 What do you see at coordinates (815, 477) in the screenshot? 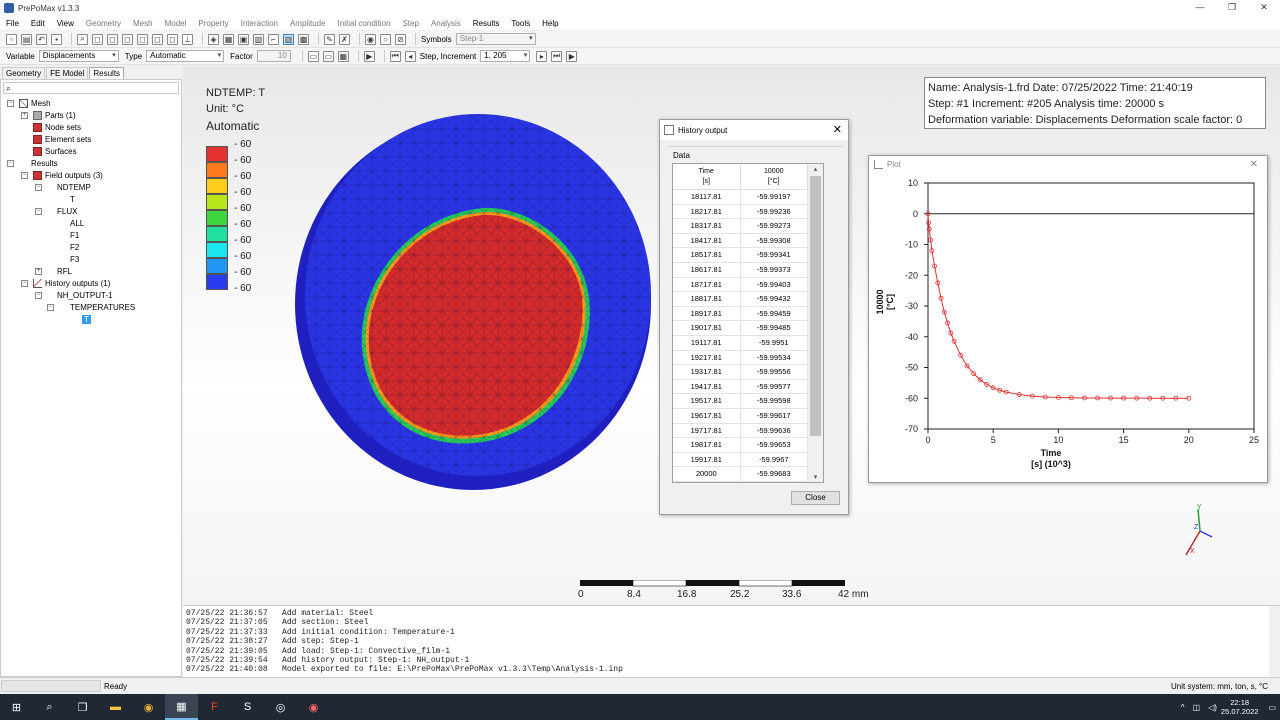
I see `scroll-down-icon: ▾` at bounding box center [815, 477].